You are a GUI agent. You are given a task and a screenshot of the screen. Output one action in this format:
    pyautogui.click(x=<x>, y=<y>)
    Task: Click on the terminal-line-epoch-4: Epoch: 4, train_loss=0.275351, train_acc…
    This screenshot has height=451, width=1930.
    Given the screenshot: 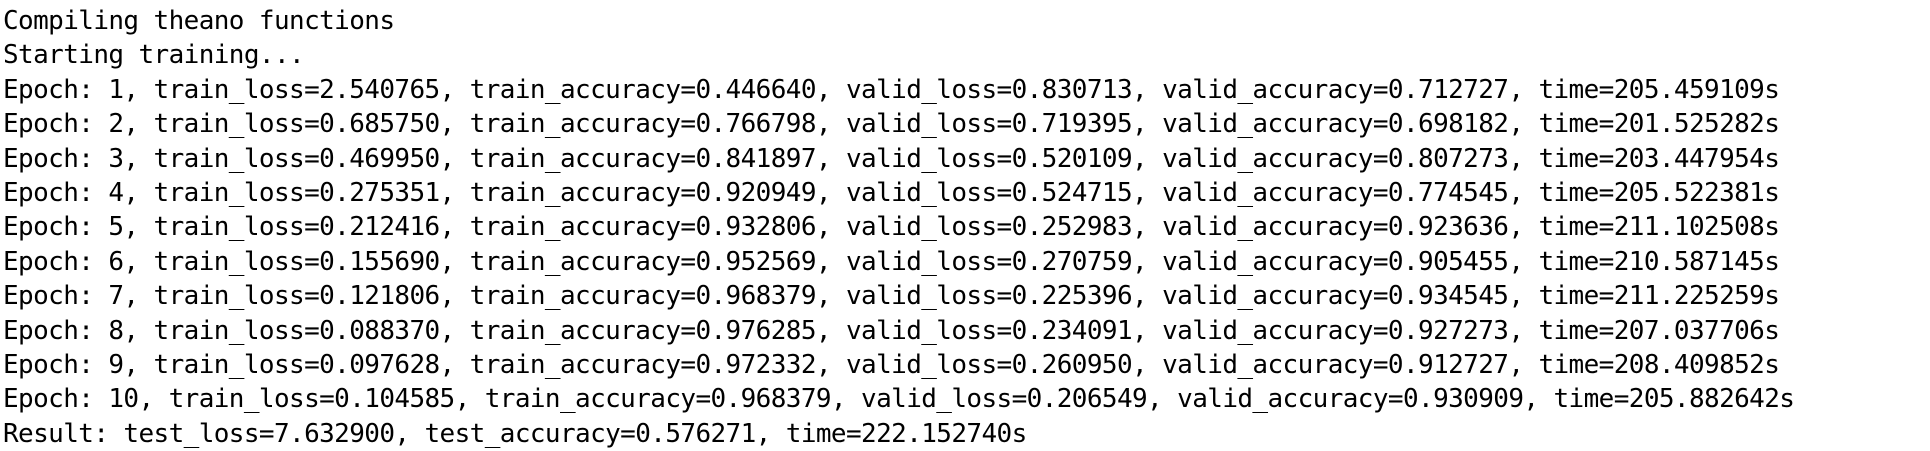 What is the action you would take?
    pyautogui.click(x=891, y=192)
    